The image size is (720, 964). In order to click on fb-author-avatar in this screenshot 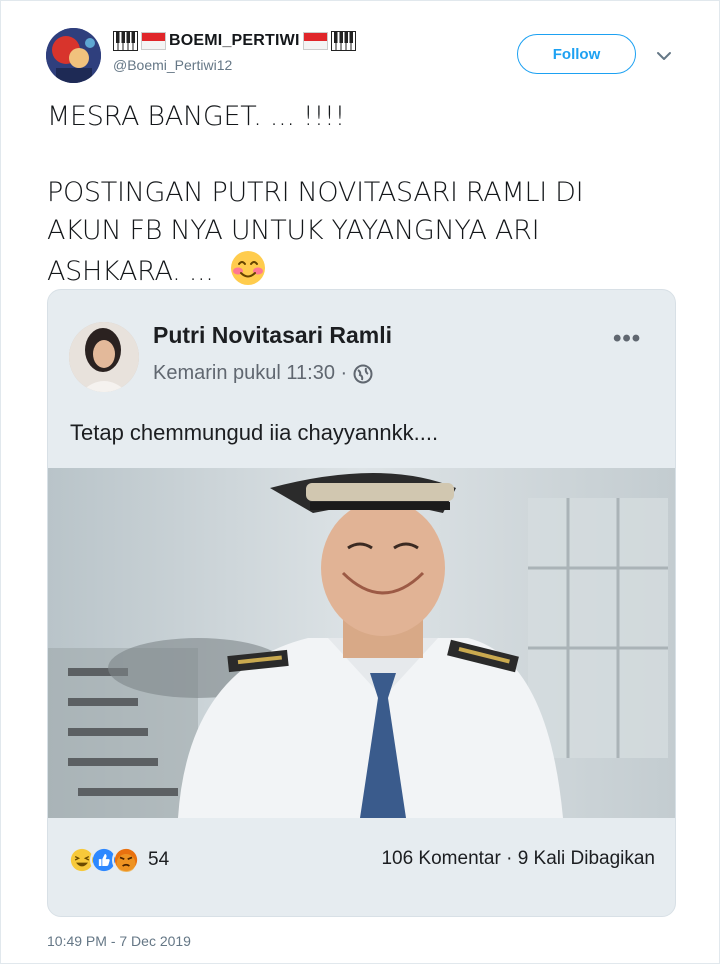, I will do `click(104, 357)`.